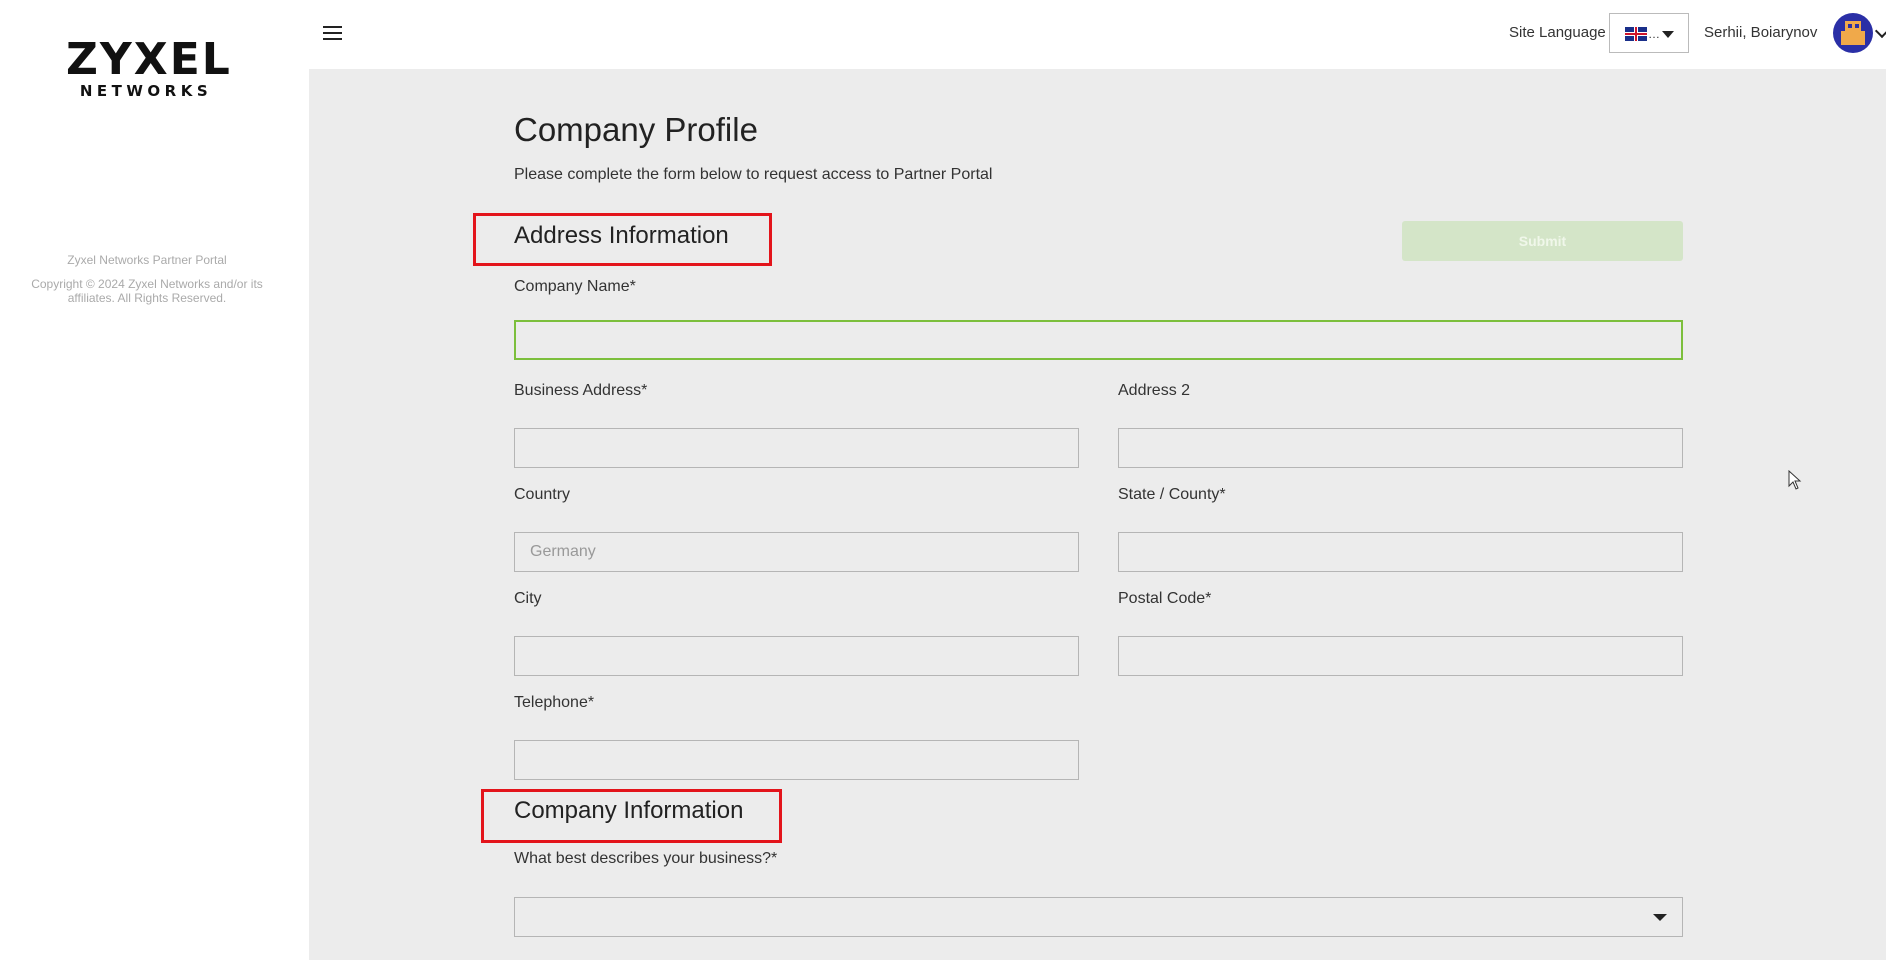 This screenshot has height=960, width=1886. I want to click on zyxel-logo: ZYXEL NETWORKS, so click(149, 67).